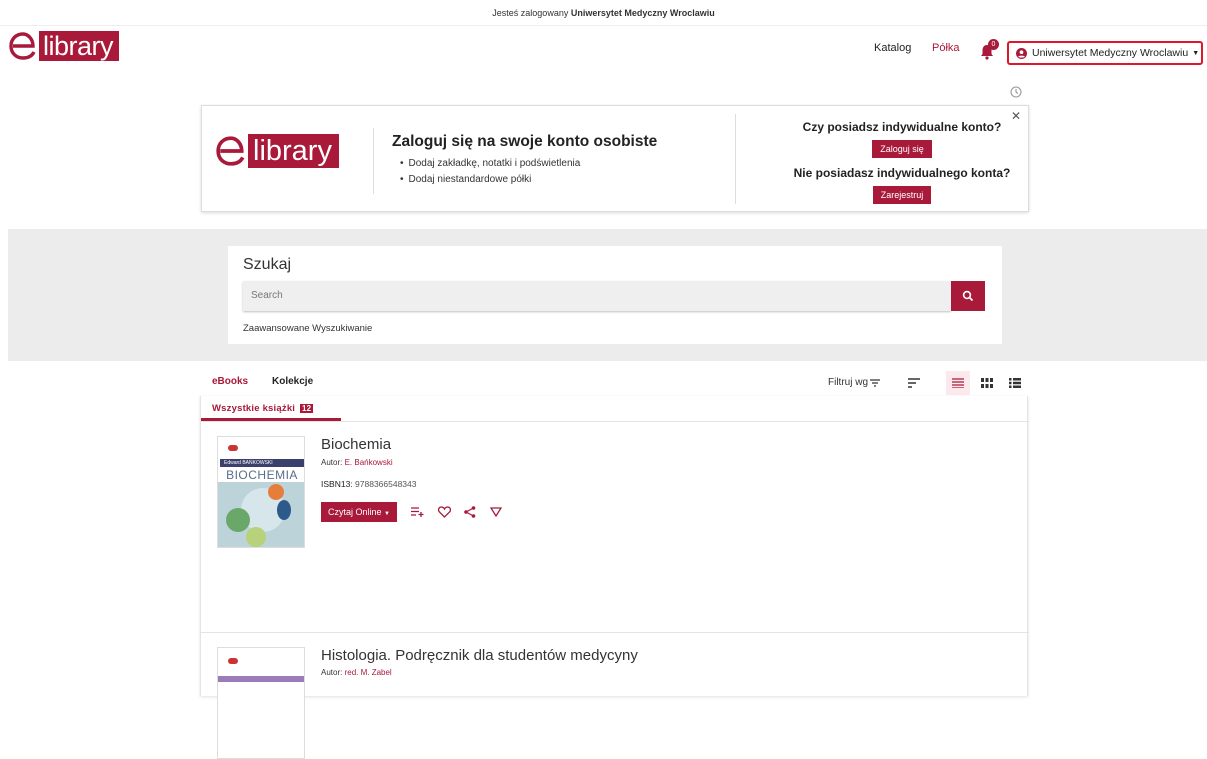 This screenshot has width=1207, height=759. What do you see at coordinates (368, 672) in the screenshot?
I see `author-link: red. M. Zabel` at bounding box center [368, 672].